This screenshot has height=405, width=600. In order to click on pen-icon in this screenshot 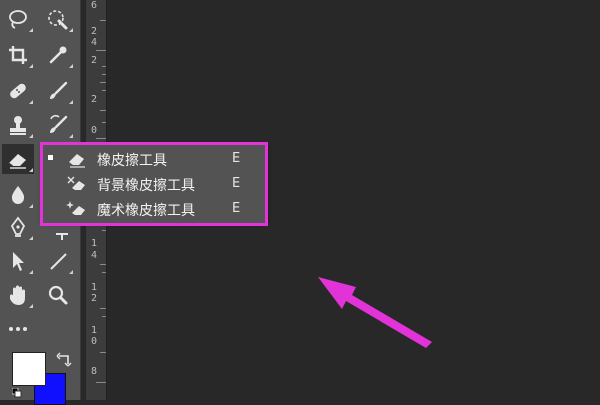, I will do `click(18, 226)`.